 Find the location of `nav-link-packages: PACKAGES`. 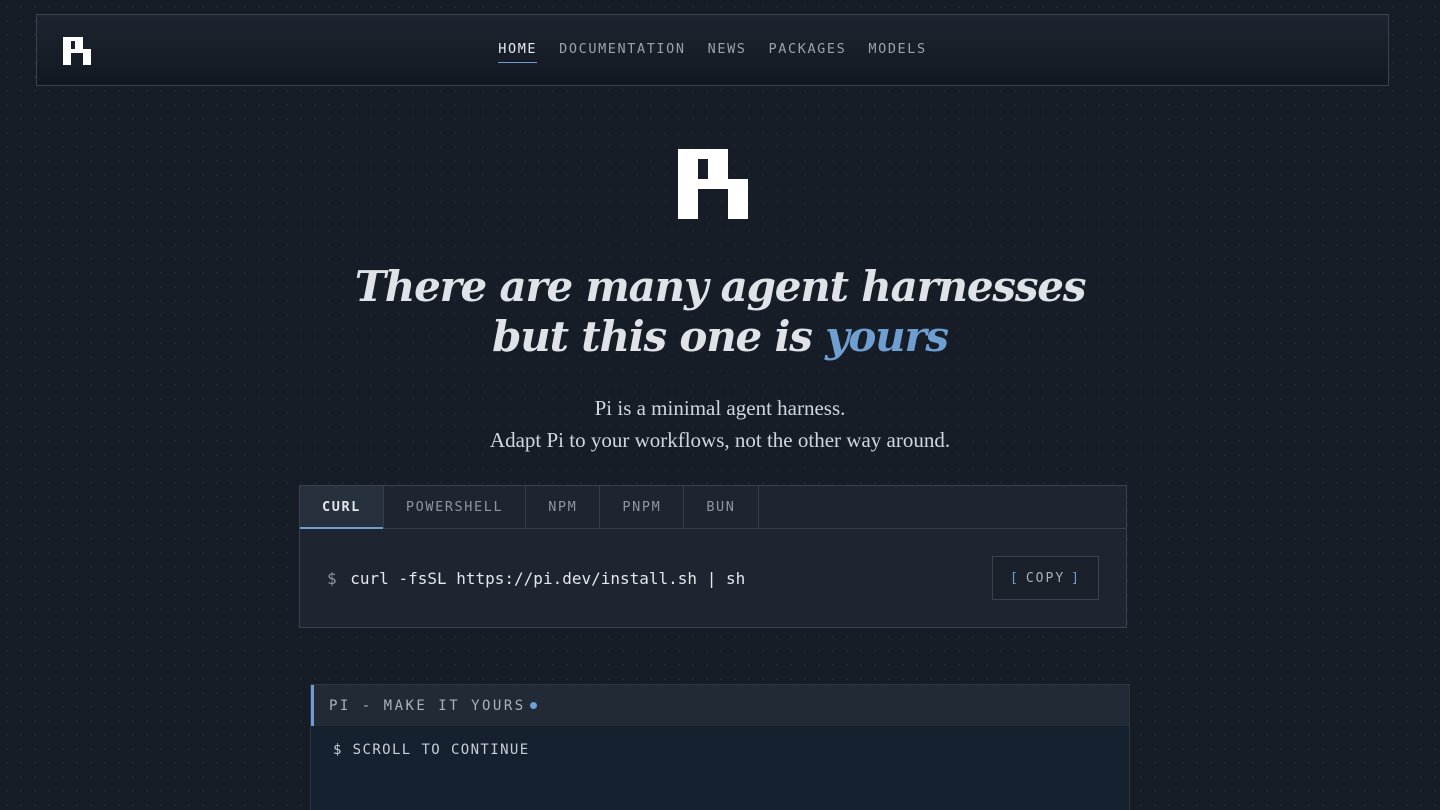

nav-link-packages: PACKAGES is located at coordinates (808, 52).